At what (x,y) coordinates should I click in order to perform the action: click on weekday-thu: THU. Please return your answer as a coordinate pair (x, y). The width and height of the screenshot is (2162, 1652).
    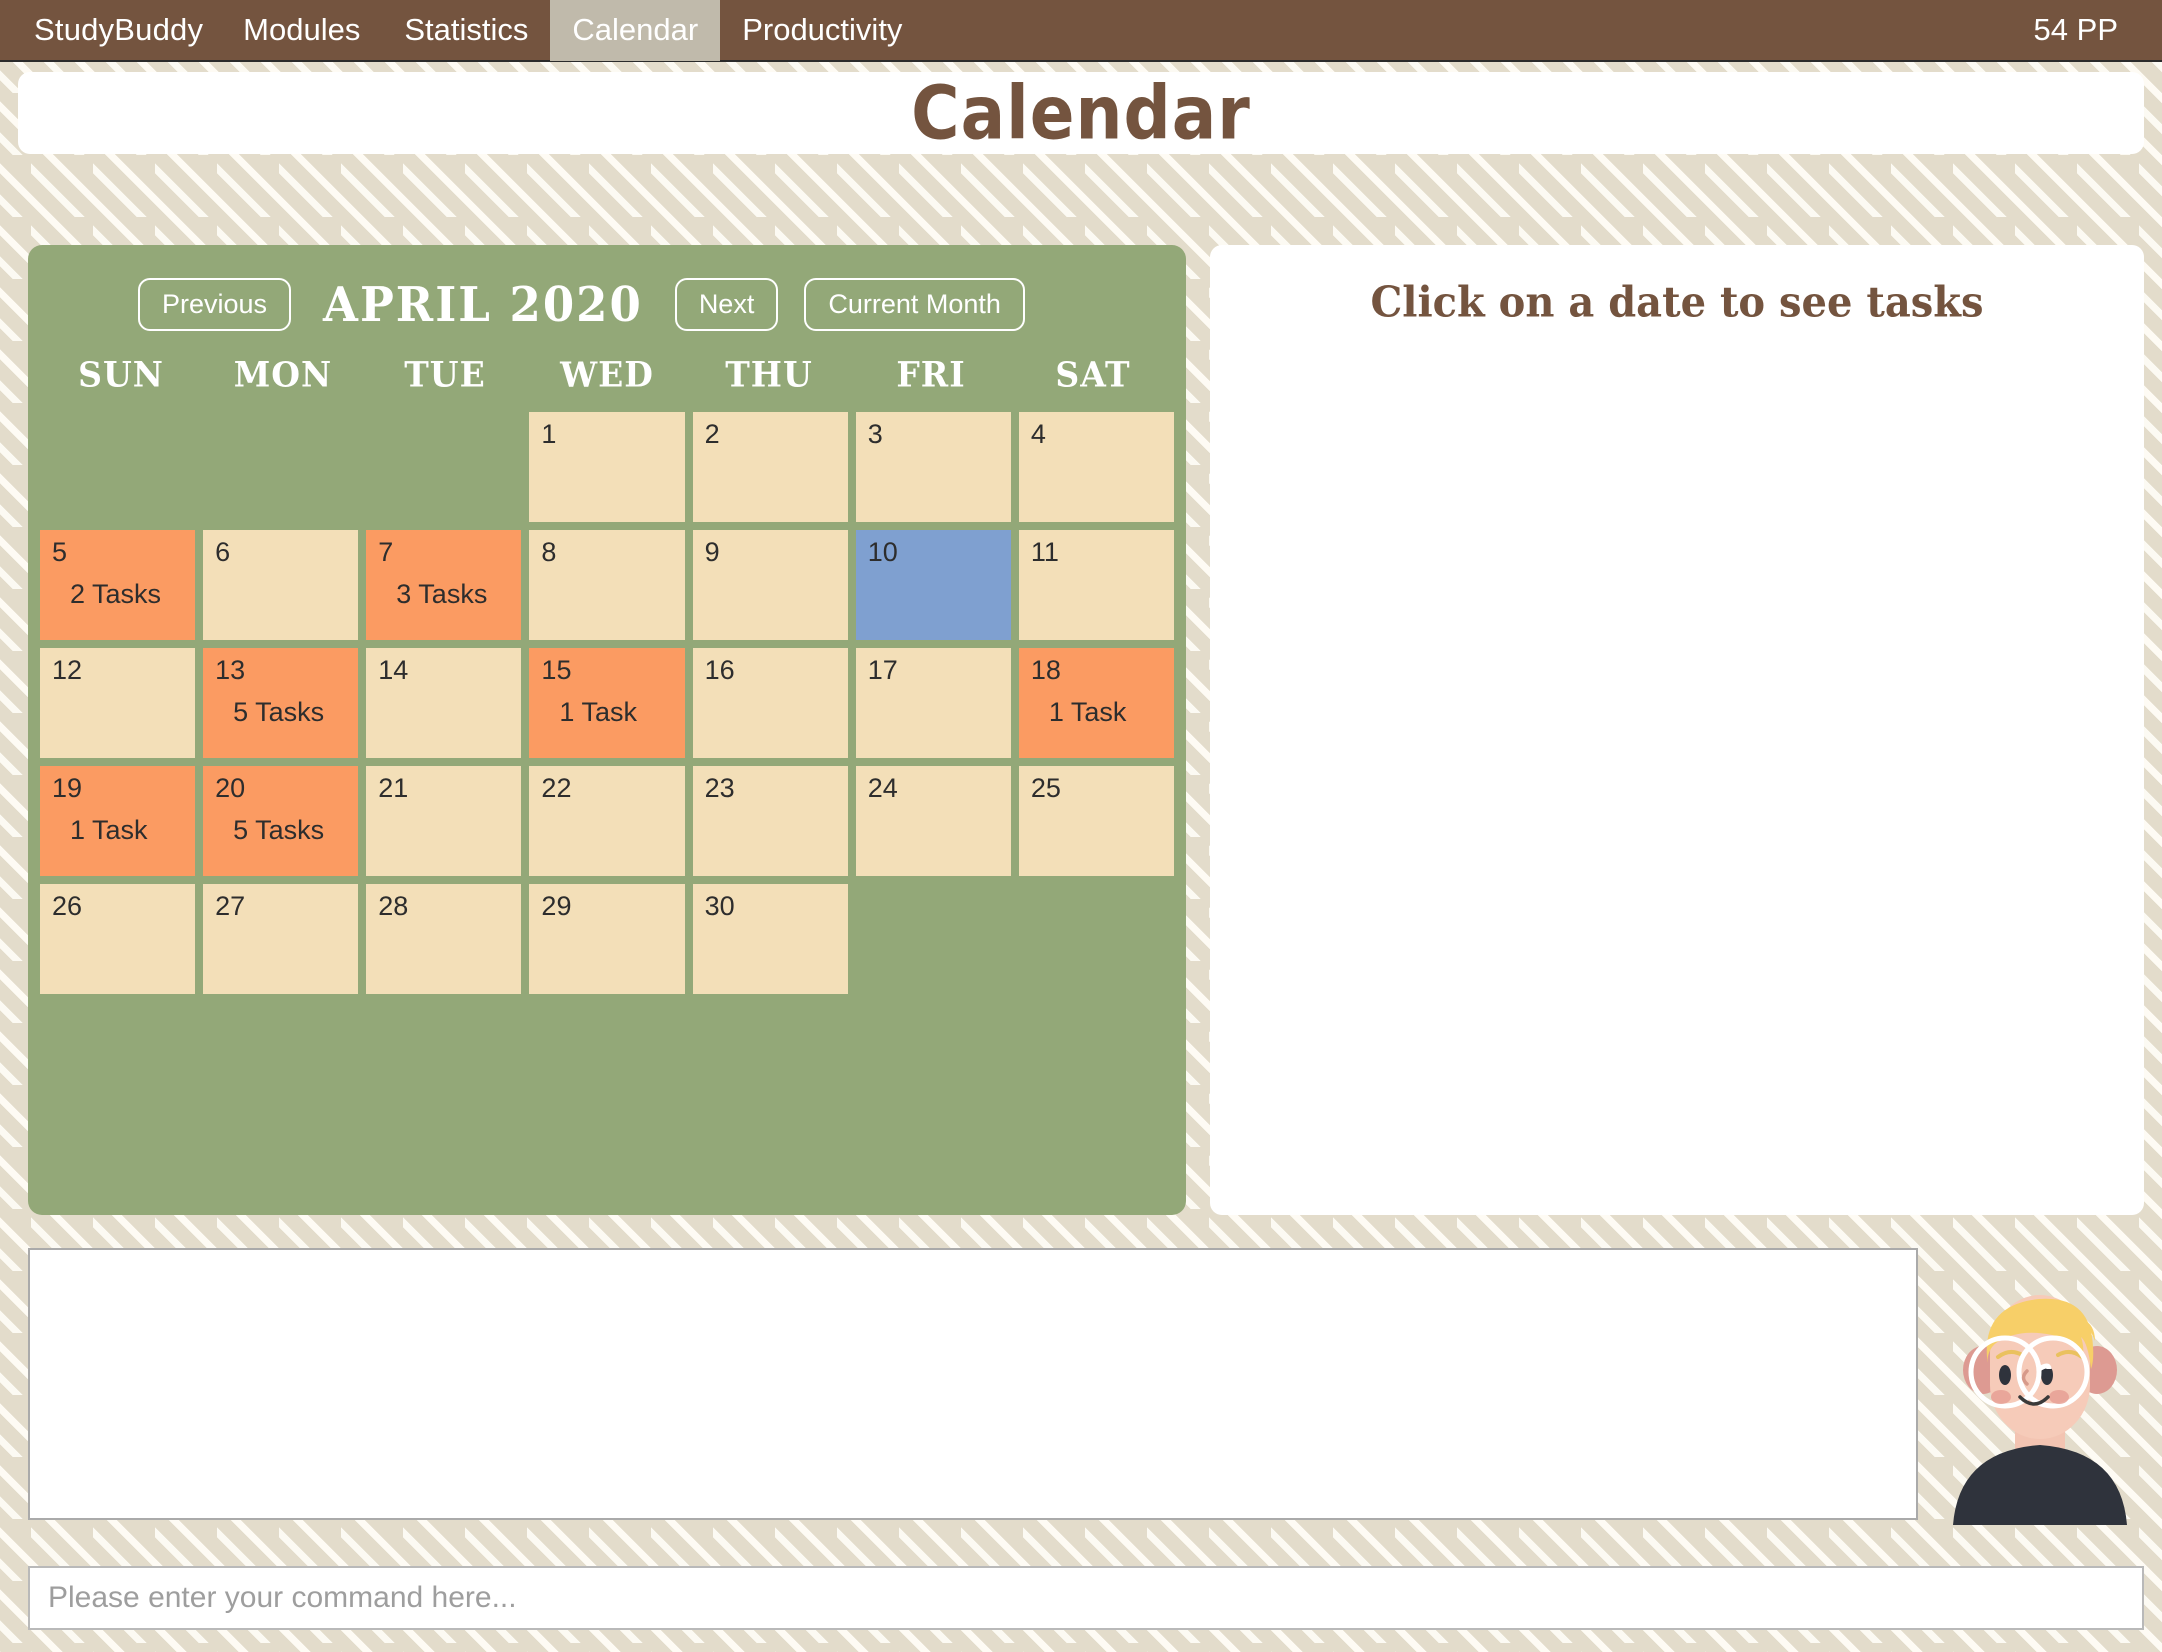
    Looking at the image, I should click on (769, 374).